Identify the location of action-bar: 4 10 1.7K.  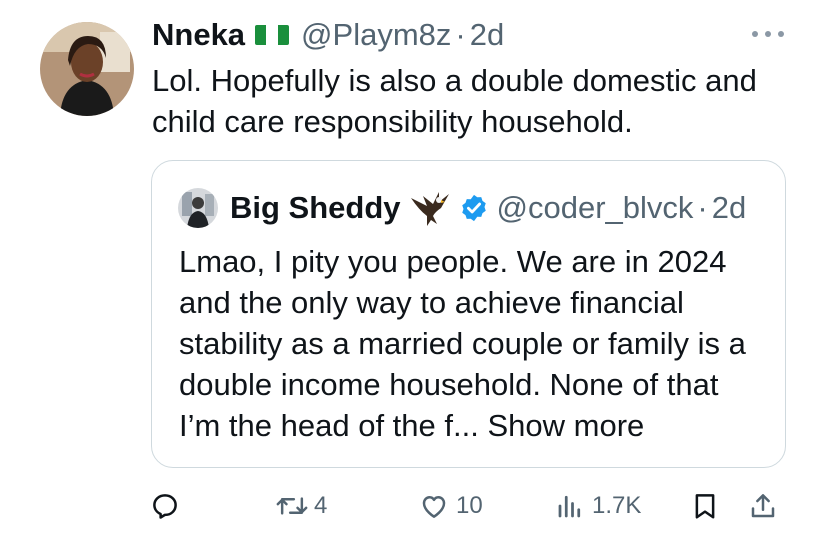
(470, 506).